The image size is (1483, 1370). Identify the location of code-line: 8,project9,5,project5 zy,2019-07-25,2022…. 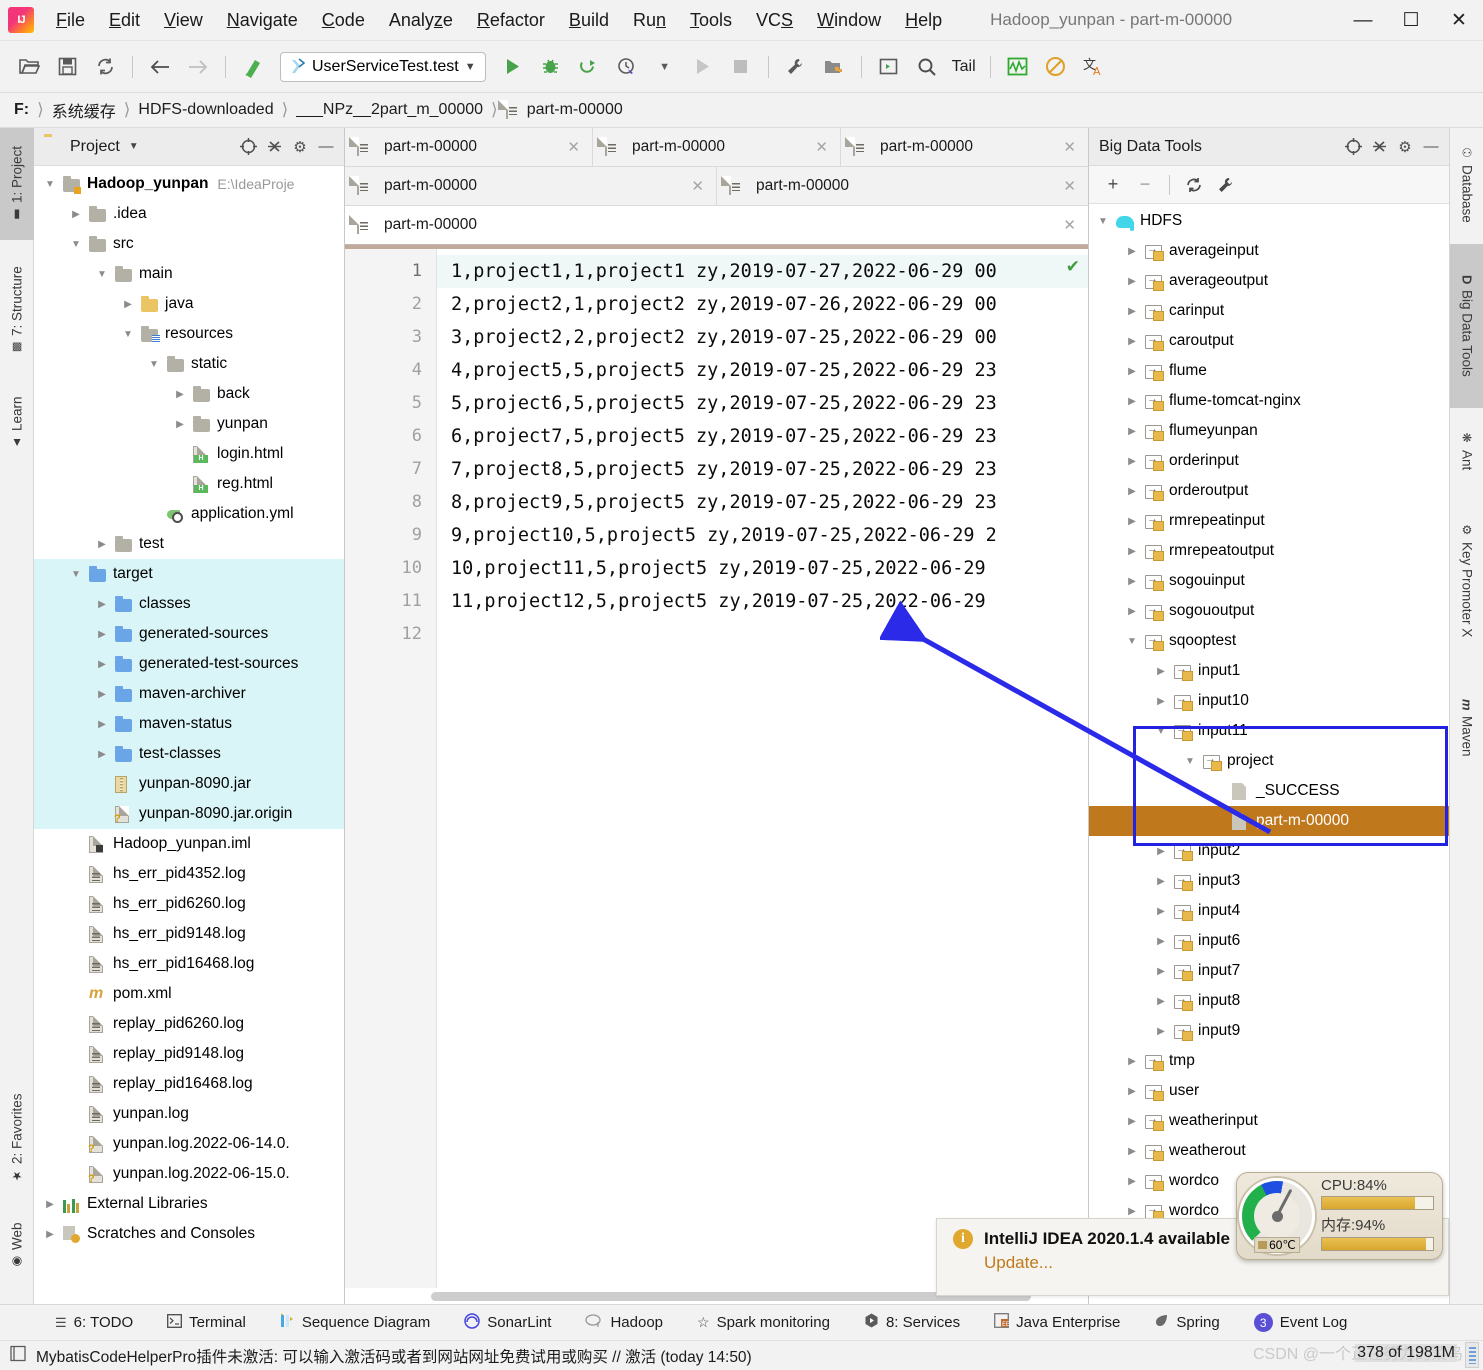
(762, 502).